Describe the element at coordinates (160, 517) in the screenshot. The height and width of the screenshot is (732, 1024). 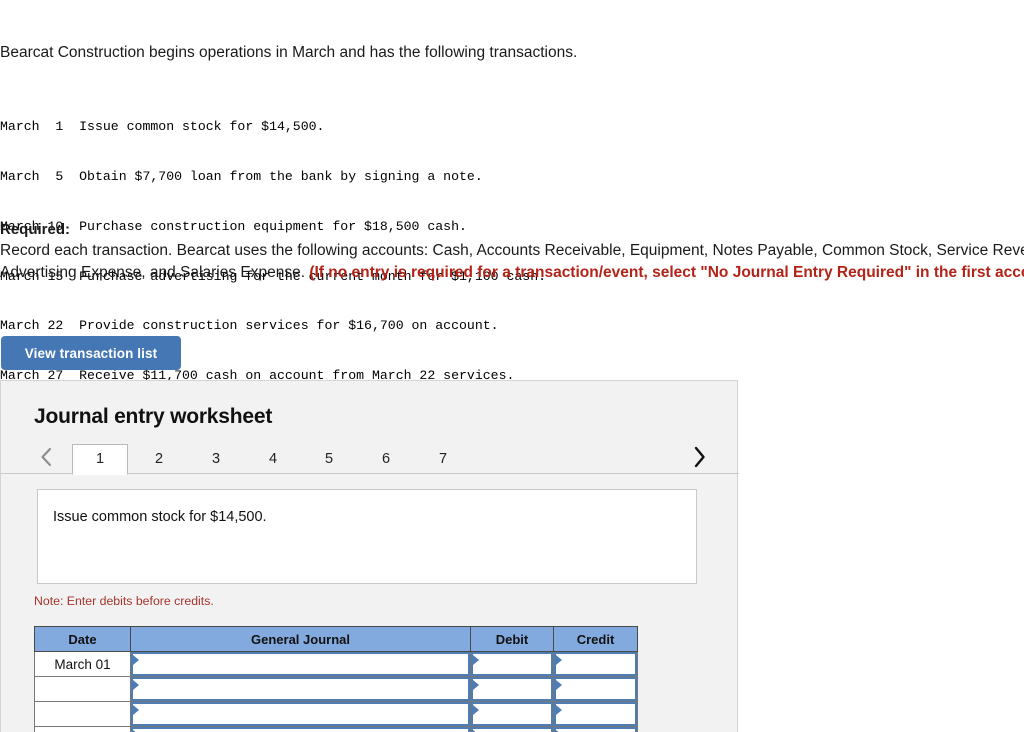
I see `transaction-description-text: Issue common stock for $14,500.` at that location.